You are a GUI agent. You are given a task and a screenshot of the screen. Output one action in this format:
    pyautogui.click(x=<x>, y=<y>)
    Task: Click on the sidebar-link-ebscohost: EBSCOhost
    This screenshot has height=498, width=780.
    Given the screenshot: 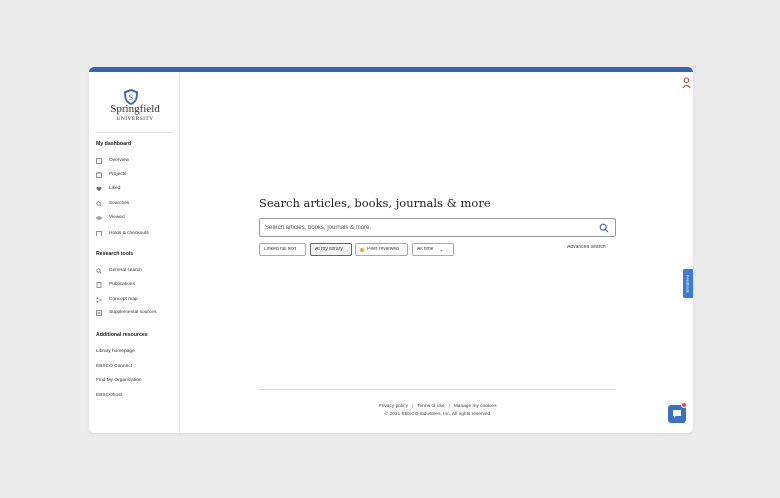 What is the action you would take?
    pyautogui.click(x=109, y=395)
    